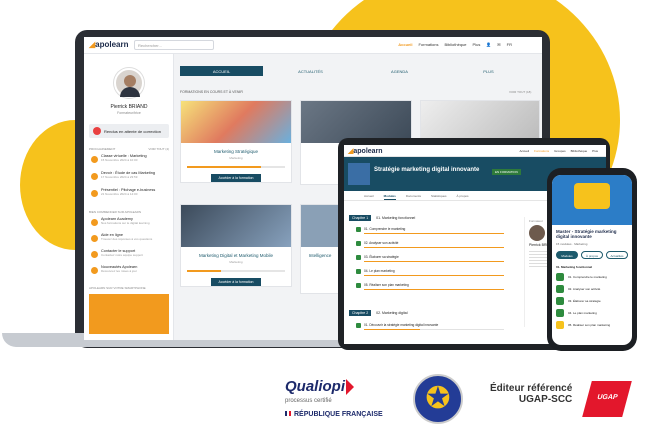 The width and height of the screenshot is (663, 431). I want to click on lang-select: FR, so click(509, 44).